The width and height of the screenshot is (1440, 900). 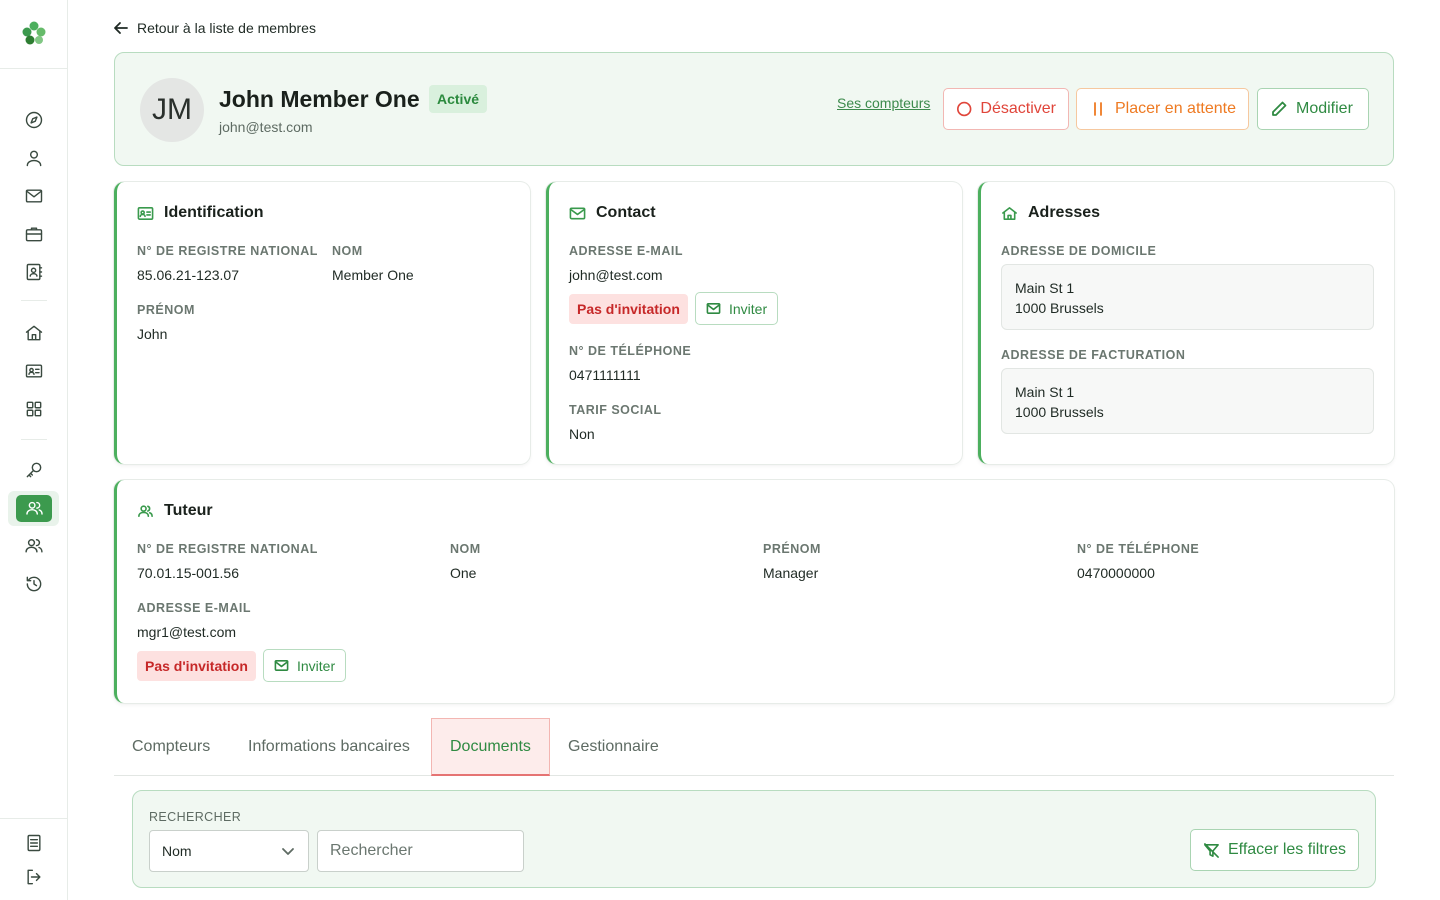 I want to click on identification-title: Identification, so click(x=200, y=213).